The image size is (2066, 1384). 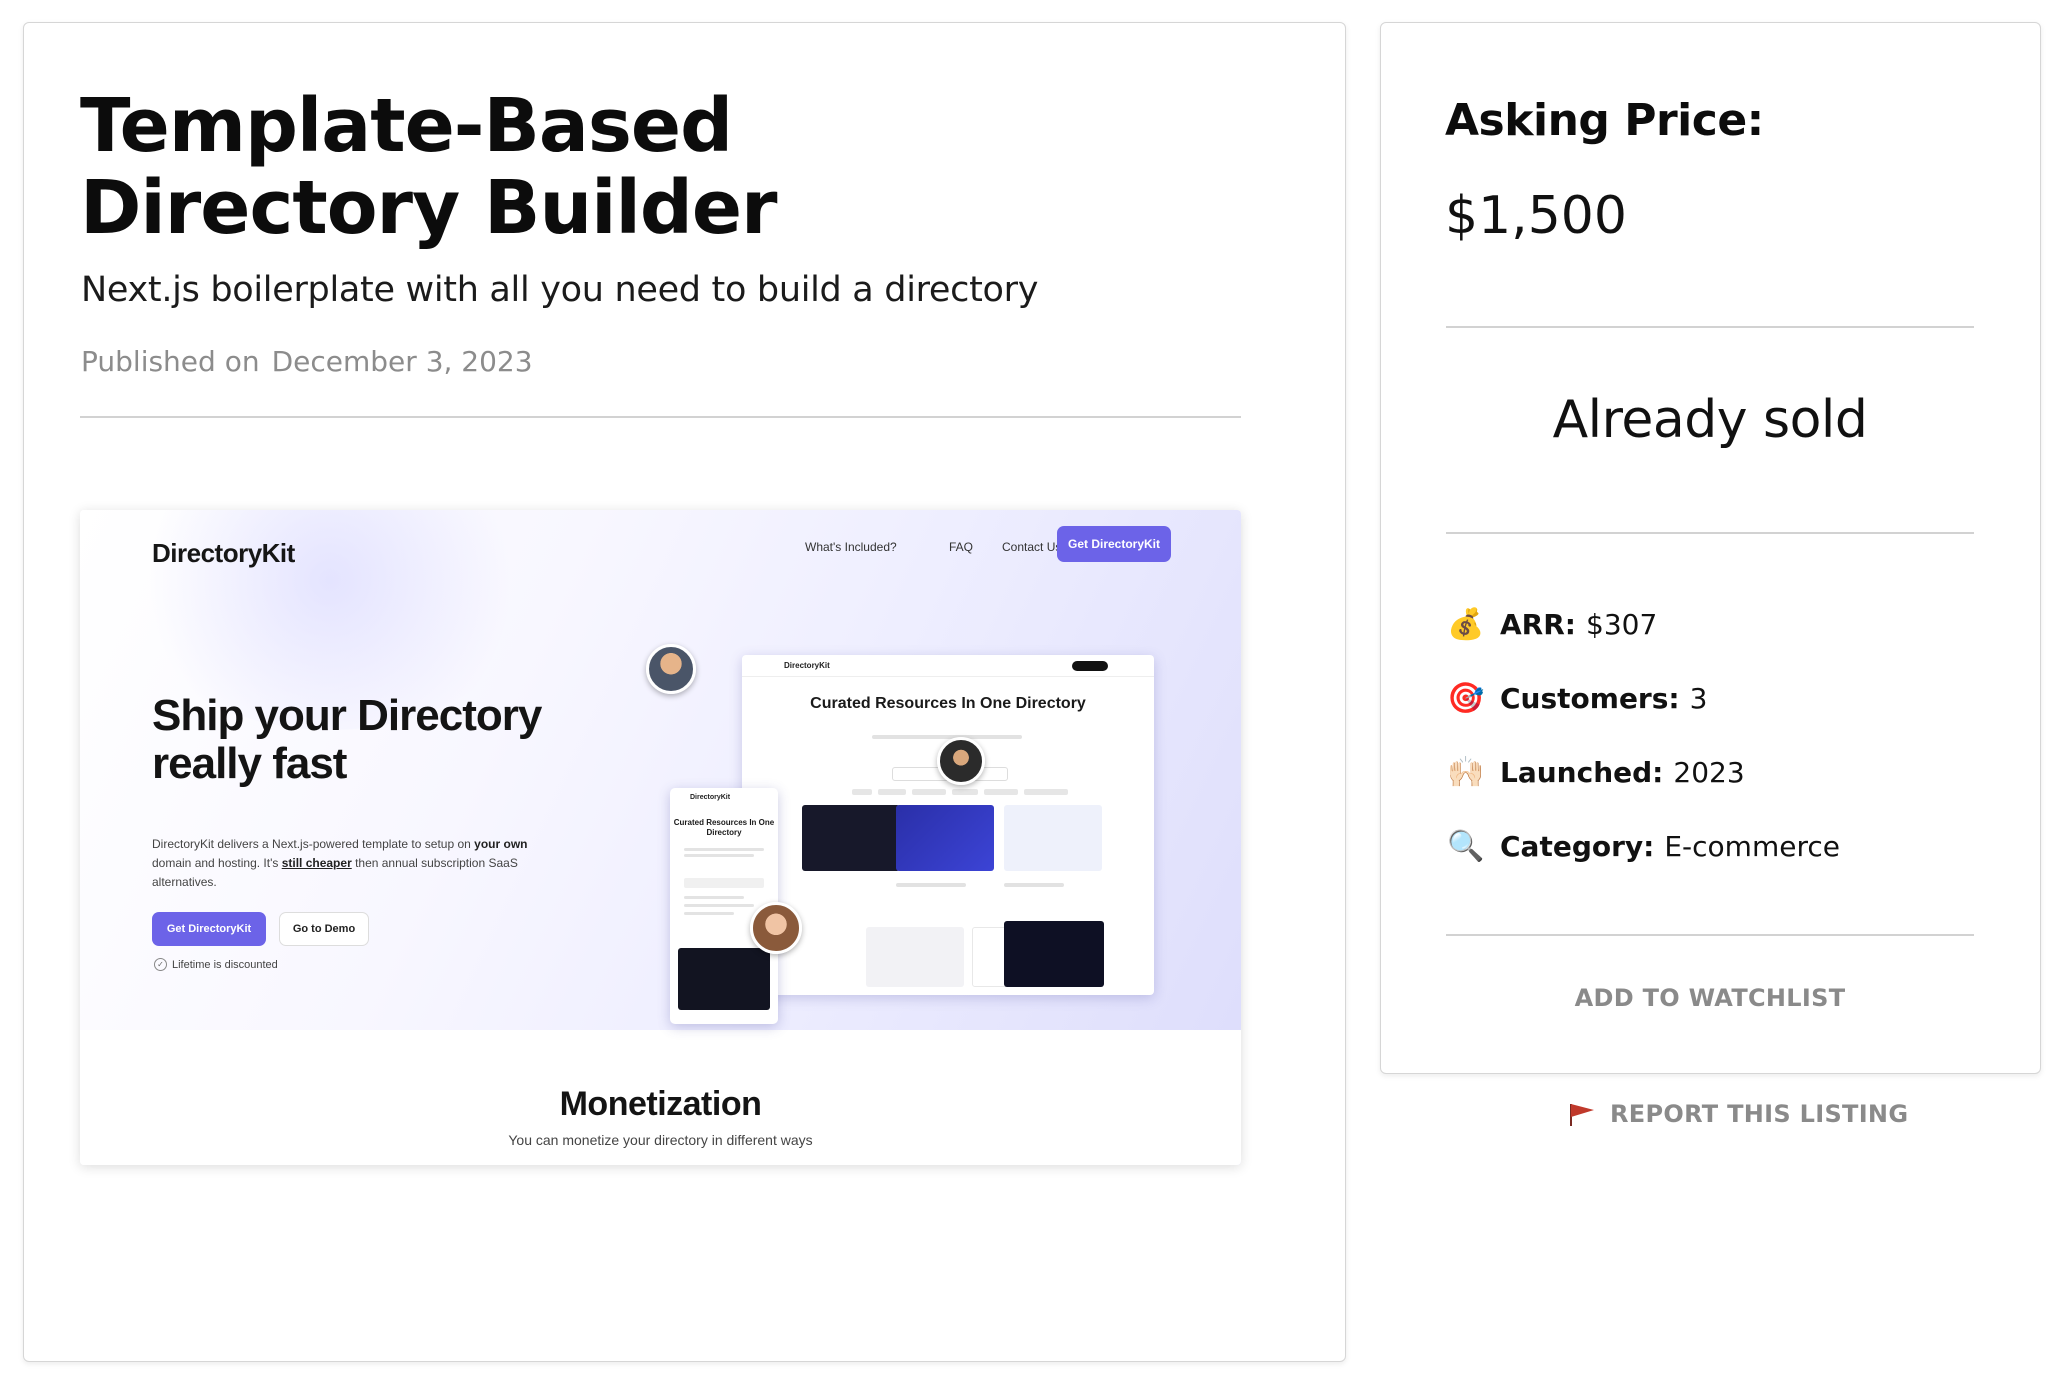 I want to click on stat-customers-value: 3, so click(x=1698, y=698).